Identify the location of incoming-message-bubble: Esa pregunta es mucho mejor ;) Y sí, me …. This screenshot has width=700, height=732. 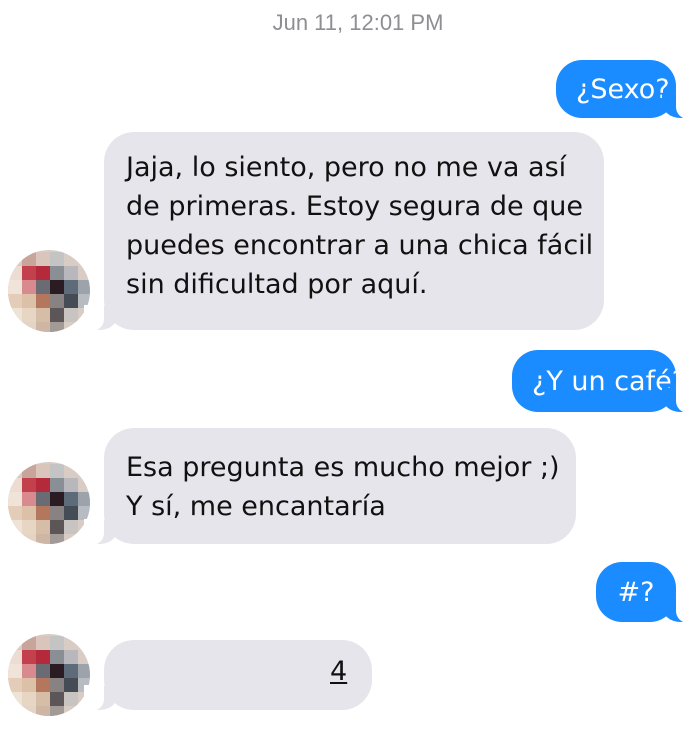
(330, 486).